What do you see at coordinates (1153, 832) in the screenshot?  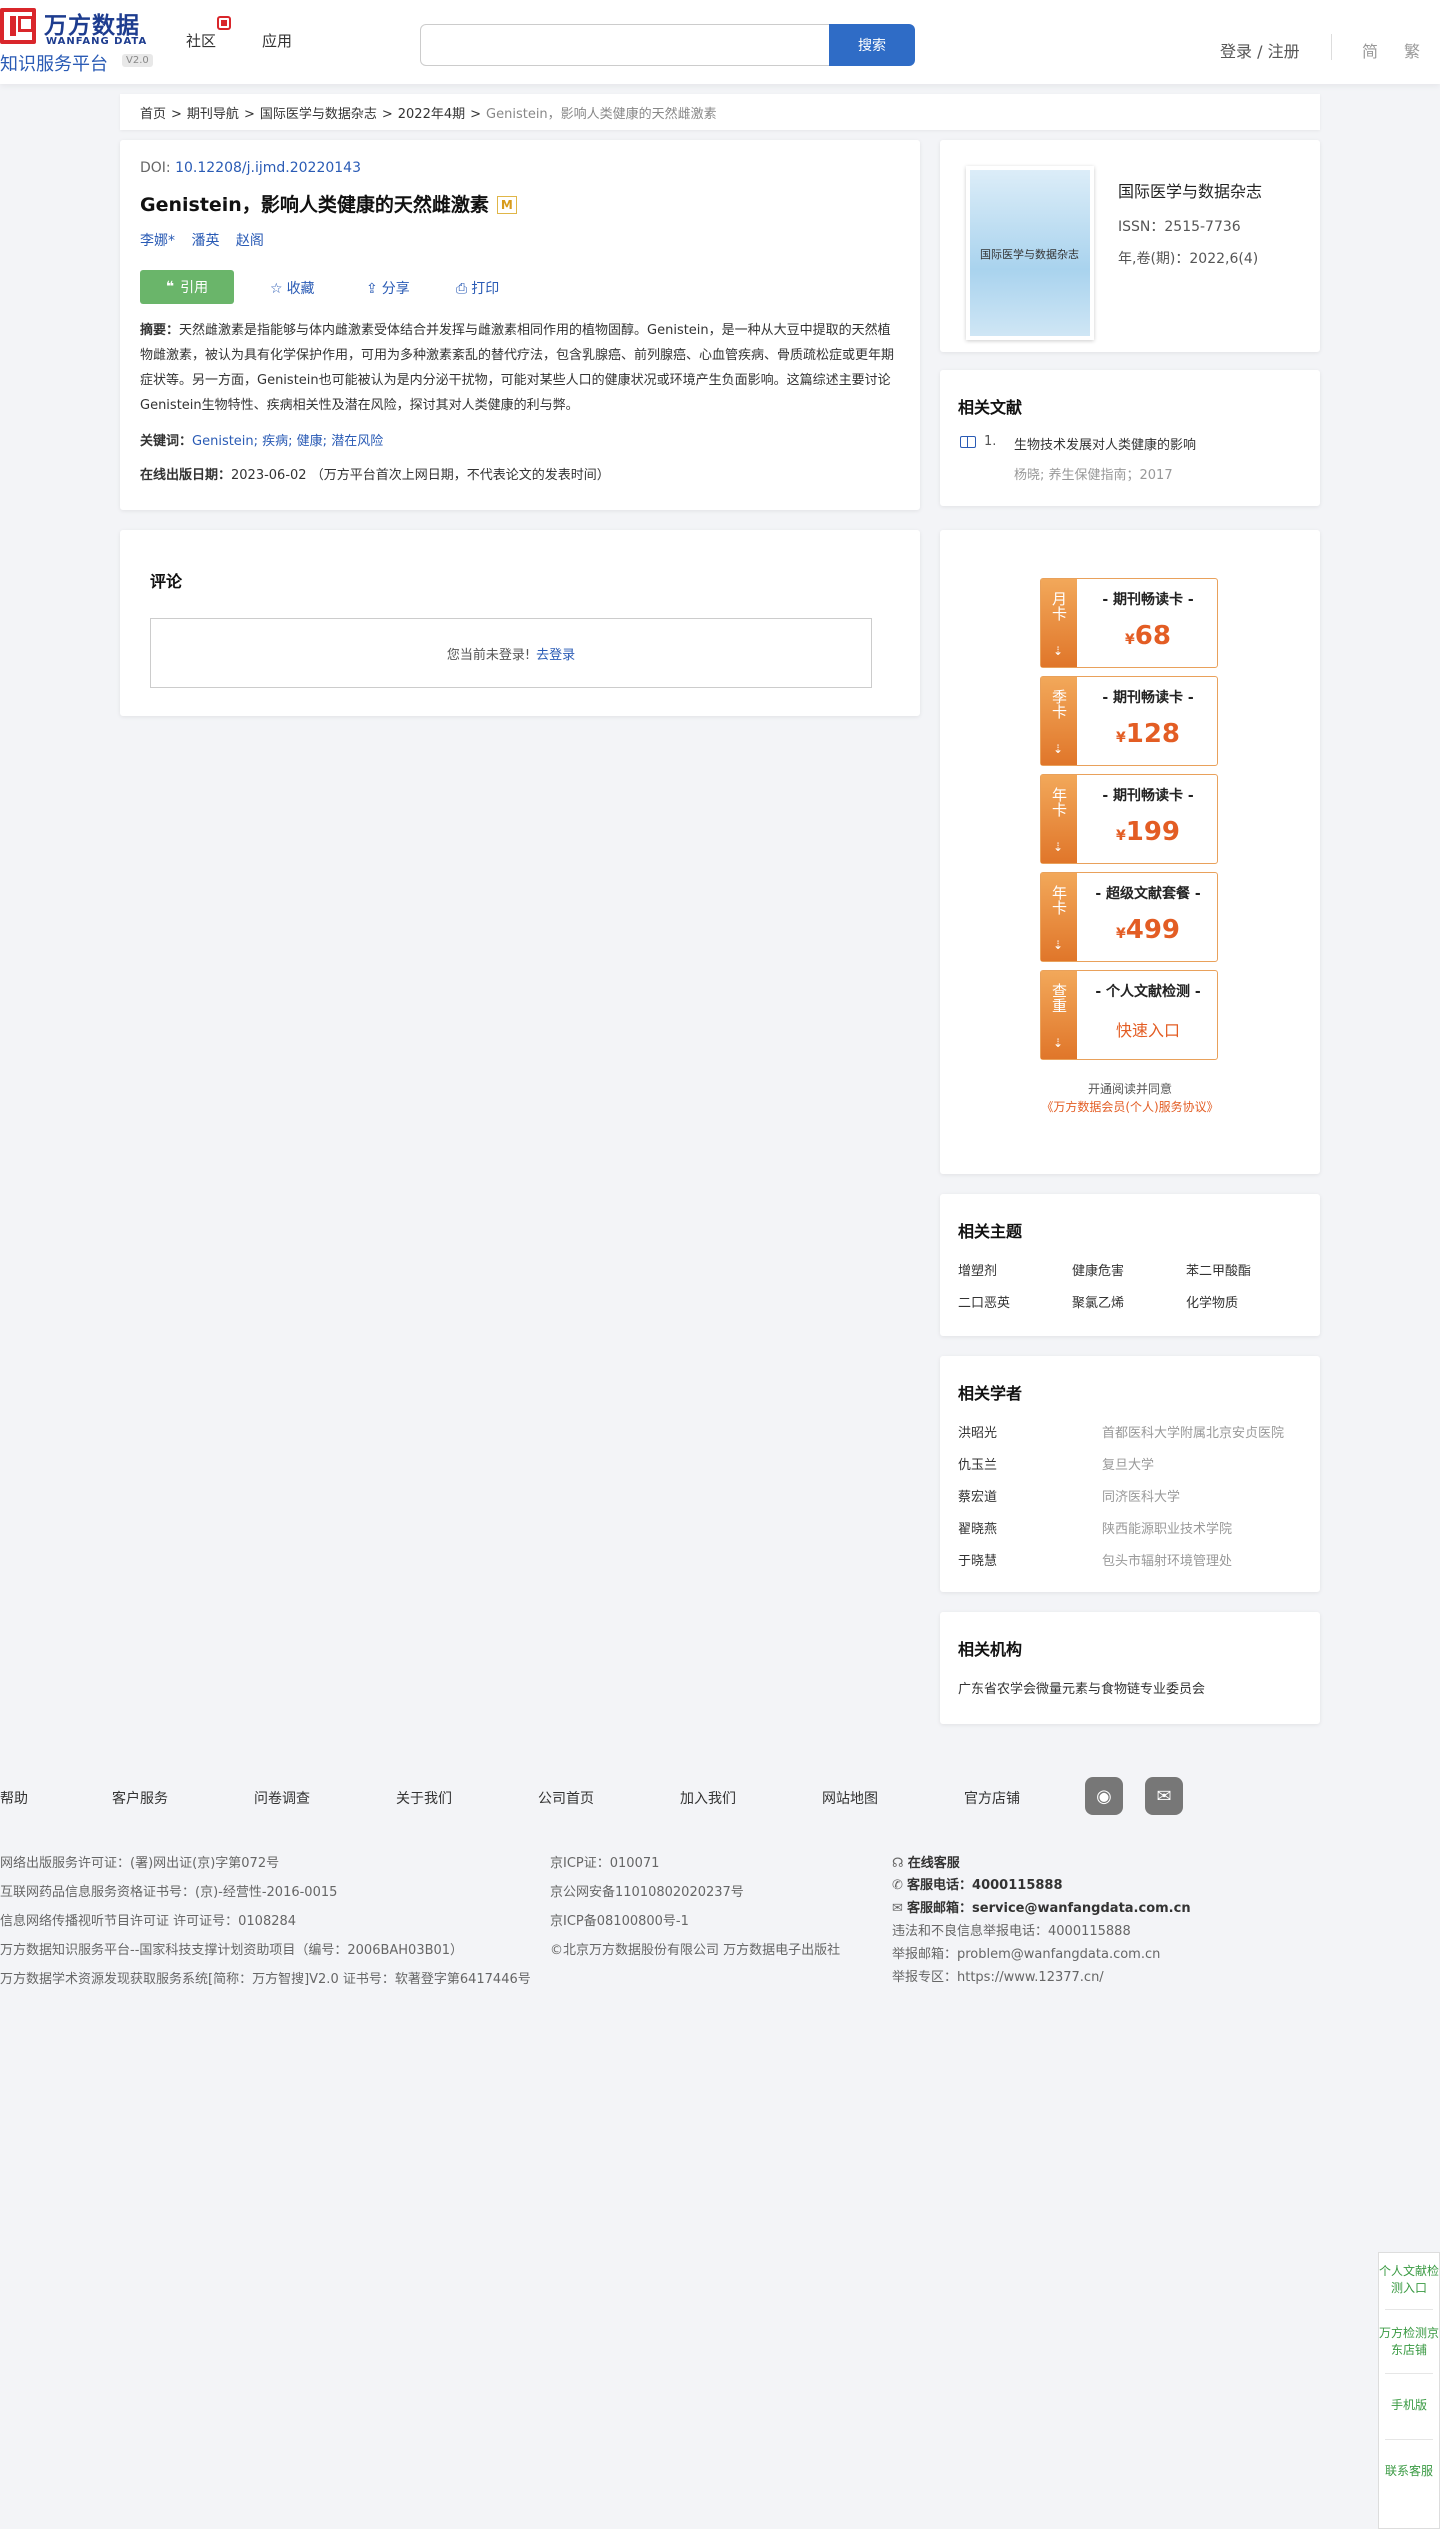 I see `price-value: 199` at bounding box center [1153, 832].